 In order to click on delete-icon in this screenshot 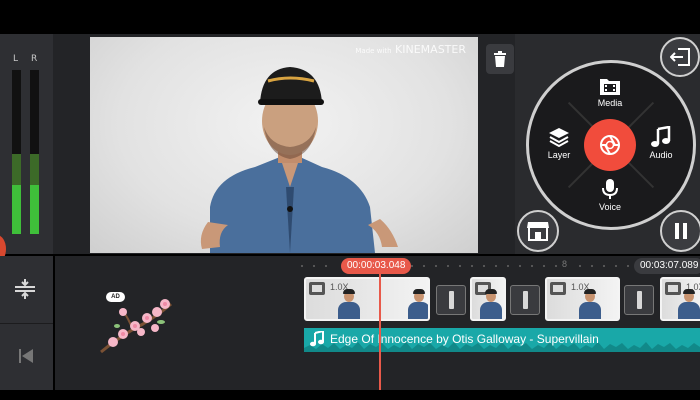, I will do `click(500, 59)`.